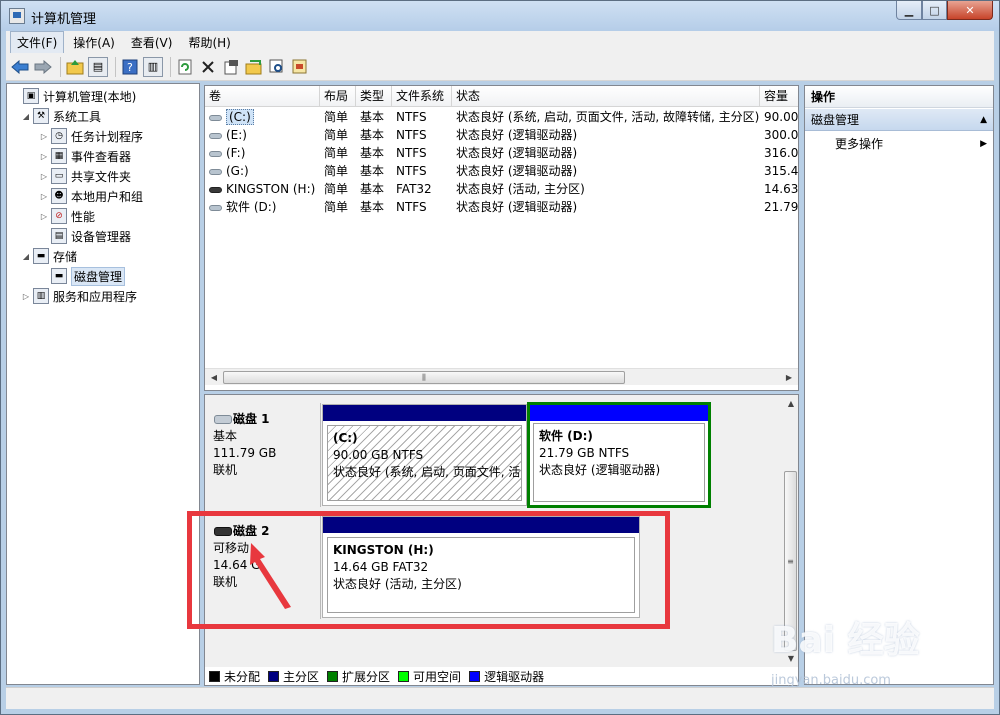  What do you see at coordinates (20, 67) in the screenshot?
I see `back-arrow-icon` at bounding box center [20, 67].